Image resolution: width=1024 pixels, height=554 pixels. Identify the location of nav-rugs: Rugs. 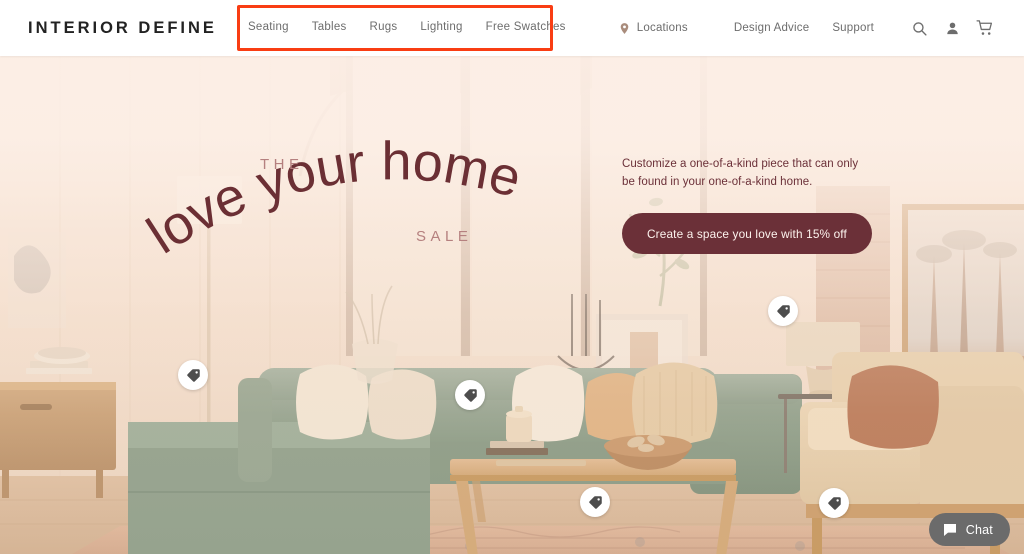
(384, 27).